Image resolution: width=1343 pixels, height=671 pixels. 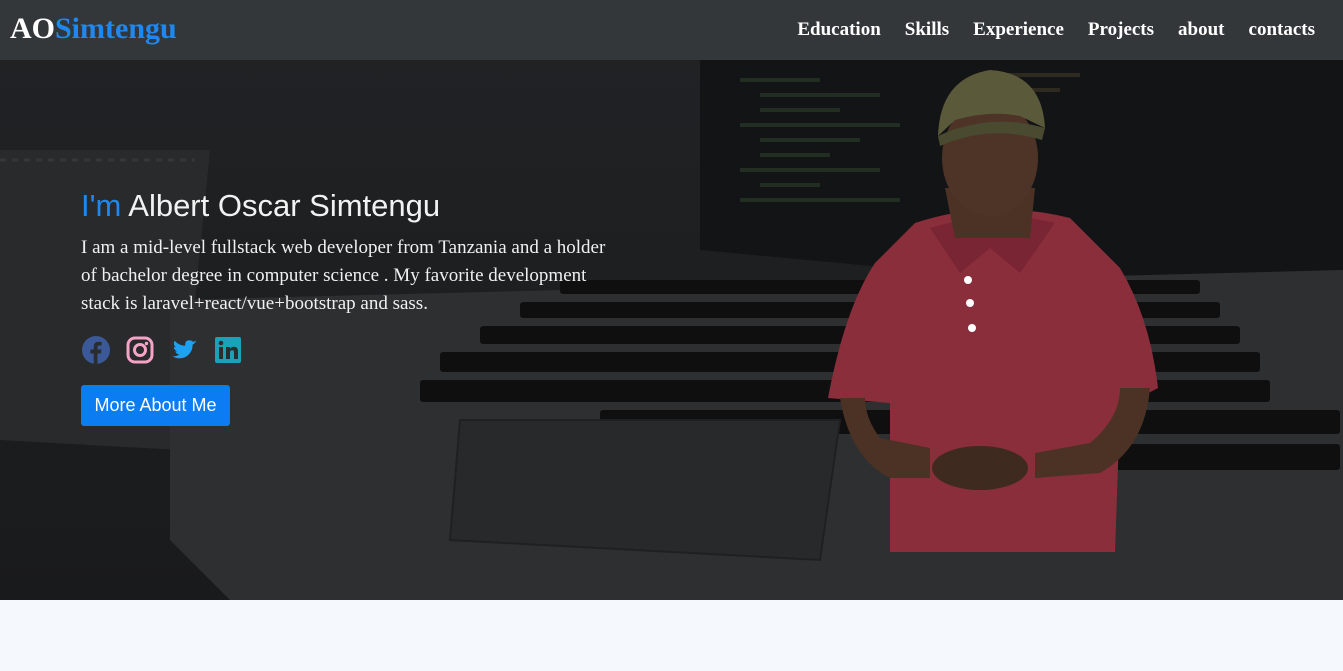 I want to click on nav-link-education: Education, so click(x=838, y=30).